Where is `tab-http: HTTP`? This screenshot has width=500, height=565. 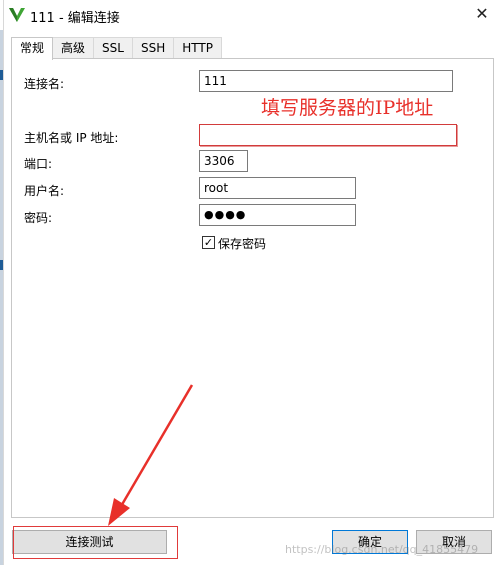 tab-http: HTTP is located at coordinates (197, 48).